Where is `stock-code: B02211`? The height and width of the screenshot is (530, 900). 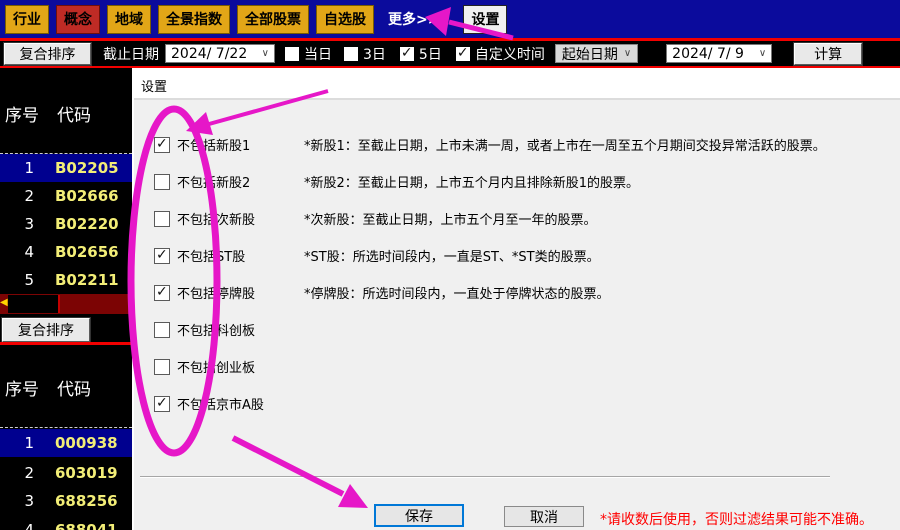
stock-code: B02211 is located at coordinates (87, 280).